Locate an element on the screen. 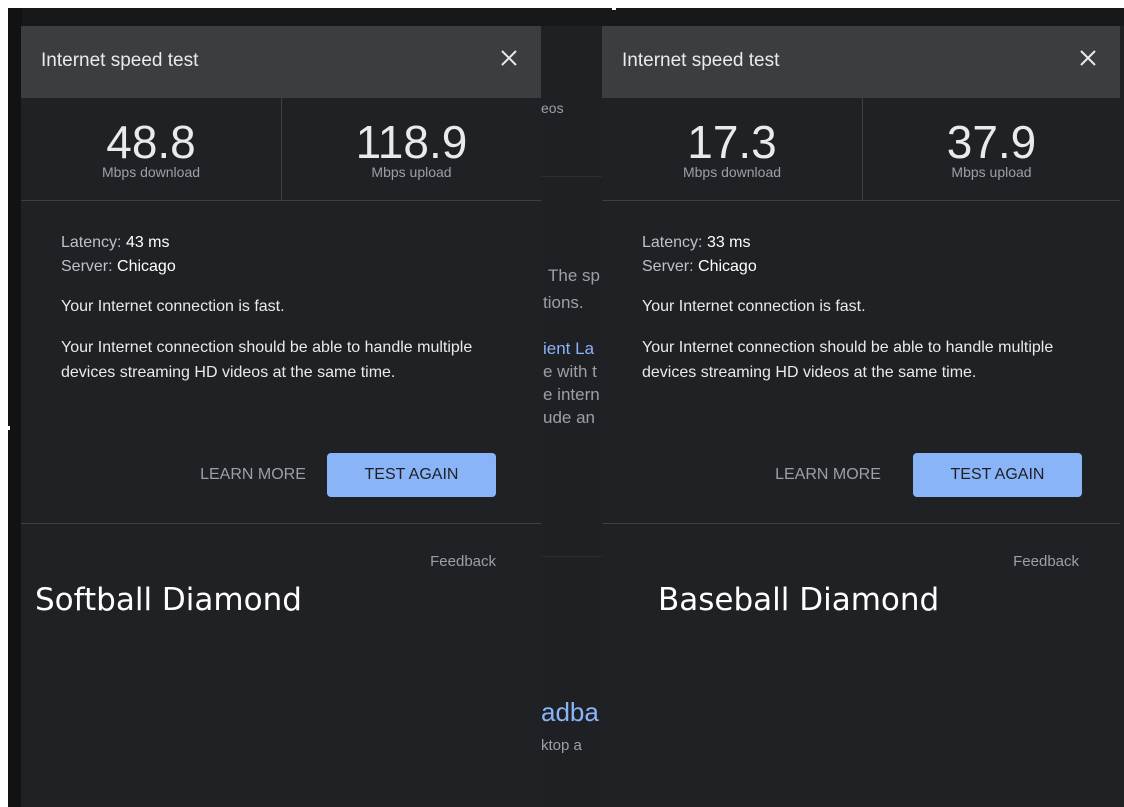 Image resolution: width=1124 pixels, height=807 pixels. download-value: 17.3 is located at coordinates (732, 142).